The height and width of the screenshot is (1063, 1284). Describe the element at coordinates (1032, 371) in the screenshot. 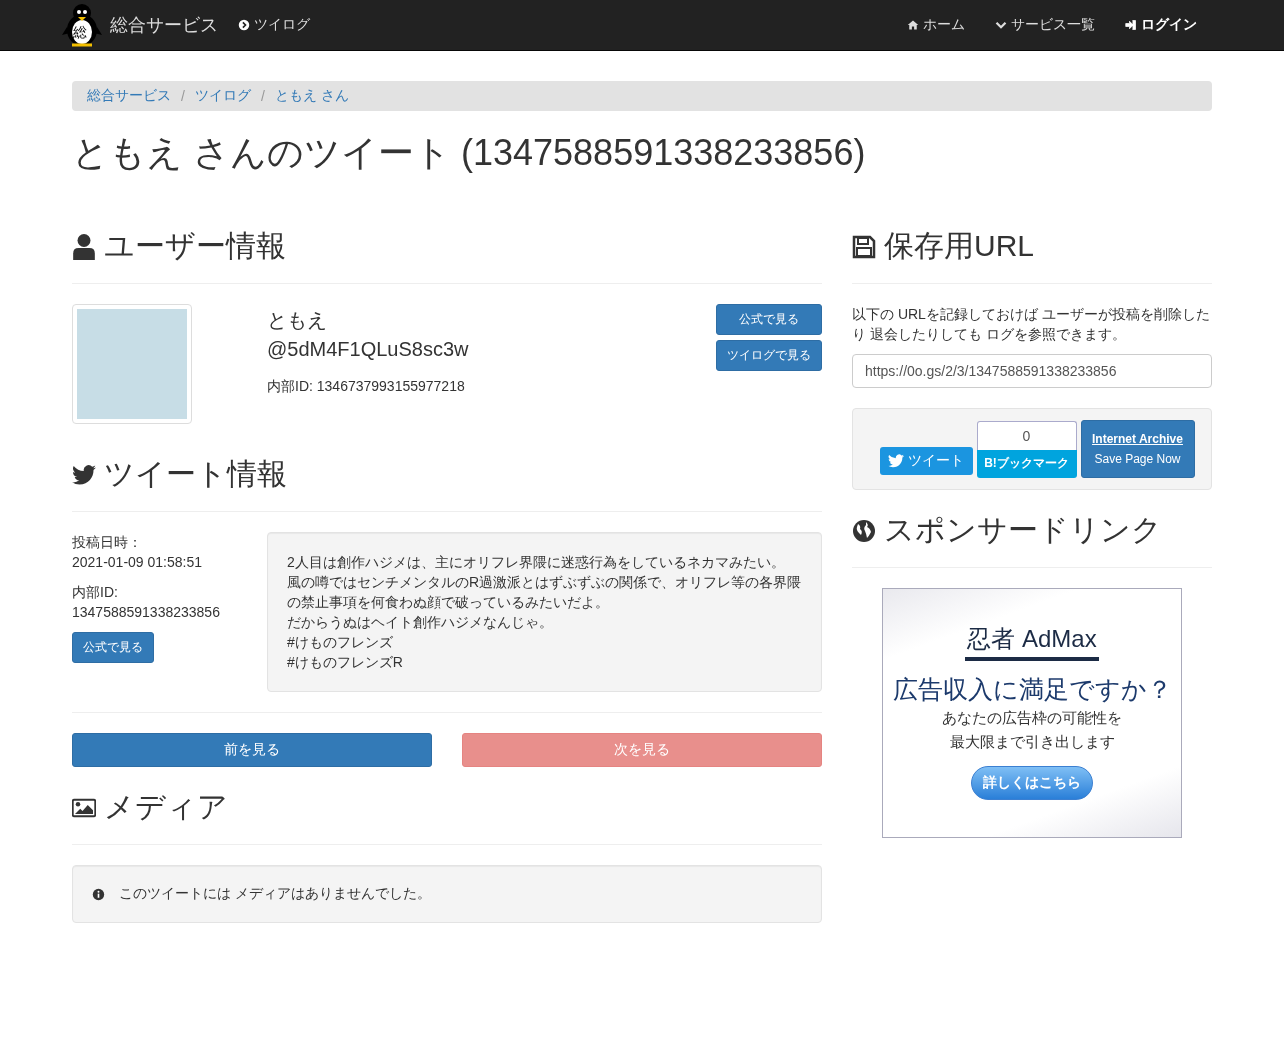

I see `url-field: https://0o.gs/2/3/1347588591338233856` at that location.